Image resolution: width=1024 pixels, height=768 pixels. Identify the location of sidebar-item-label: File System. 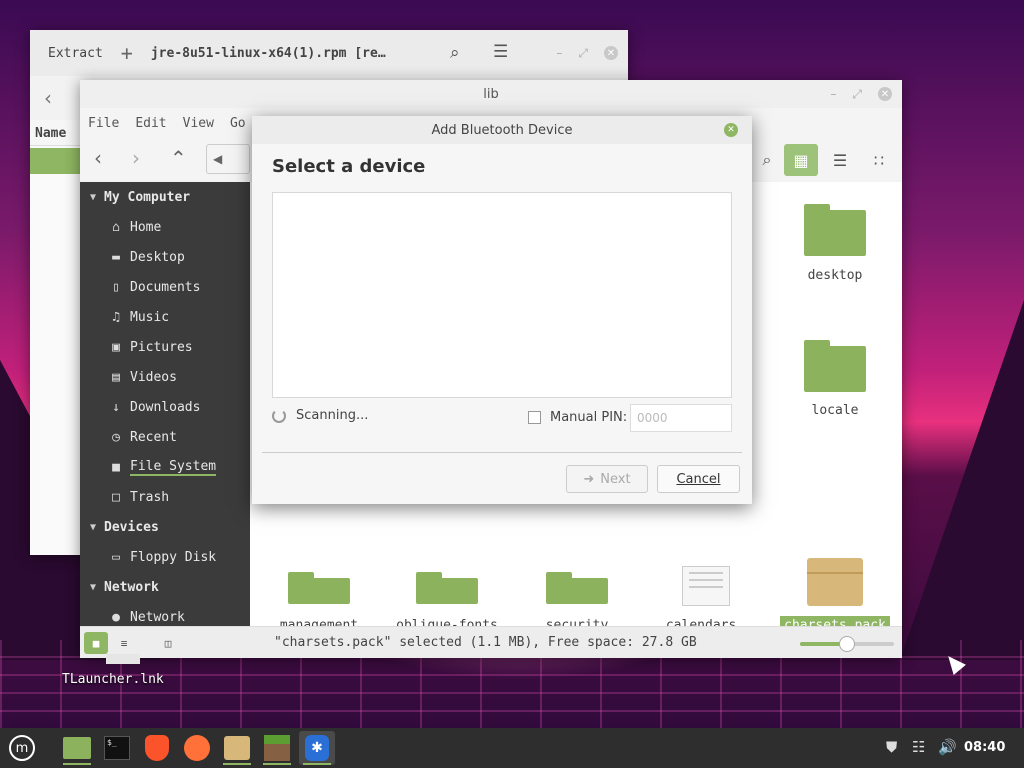
(173, 467).